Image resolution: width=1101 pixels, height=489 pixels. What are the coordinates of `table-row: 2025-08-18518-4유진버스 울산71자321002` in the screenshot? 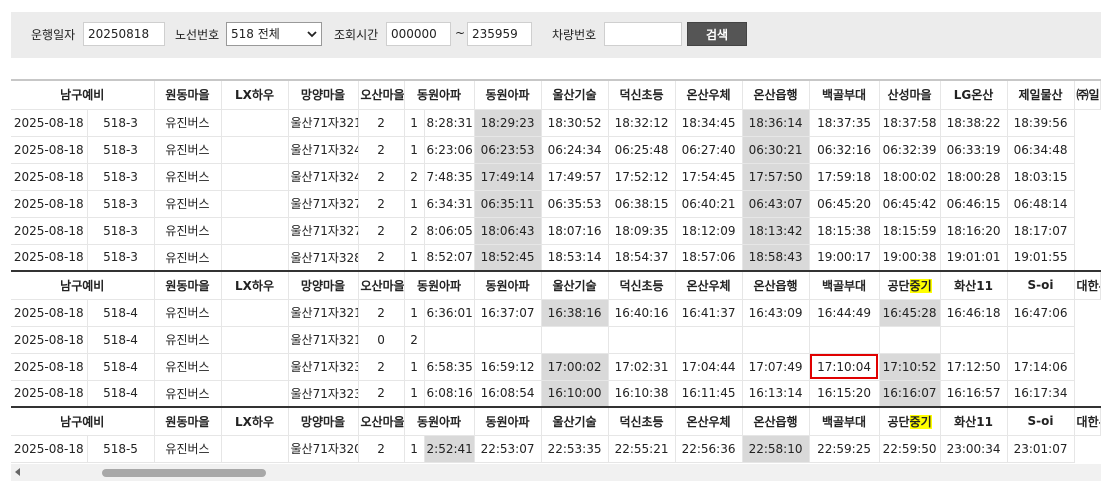 It's located at (556, 340).